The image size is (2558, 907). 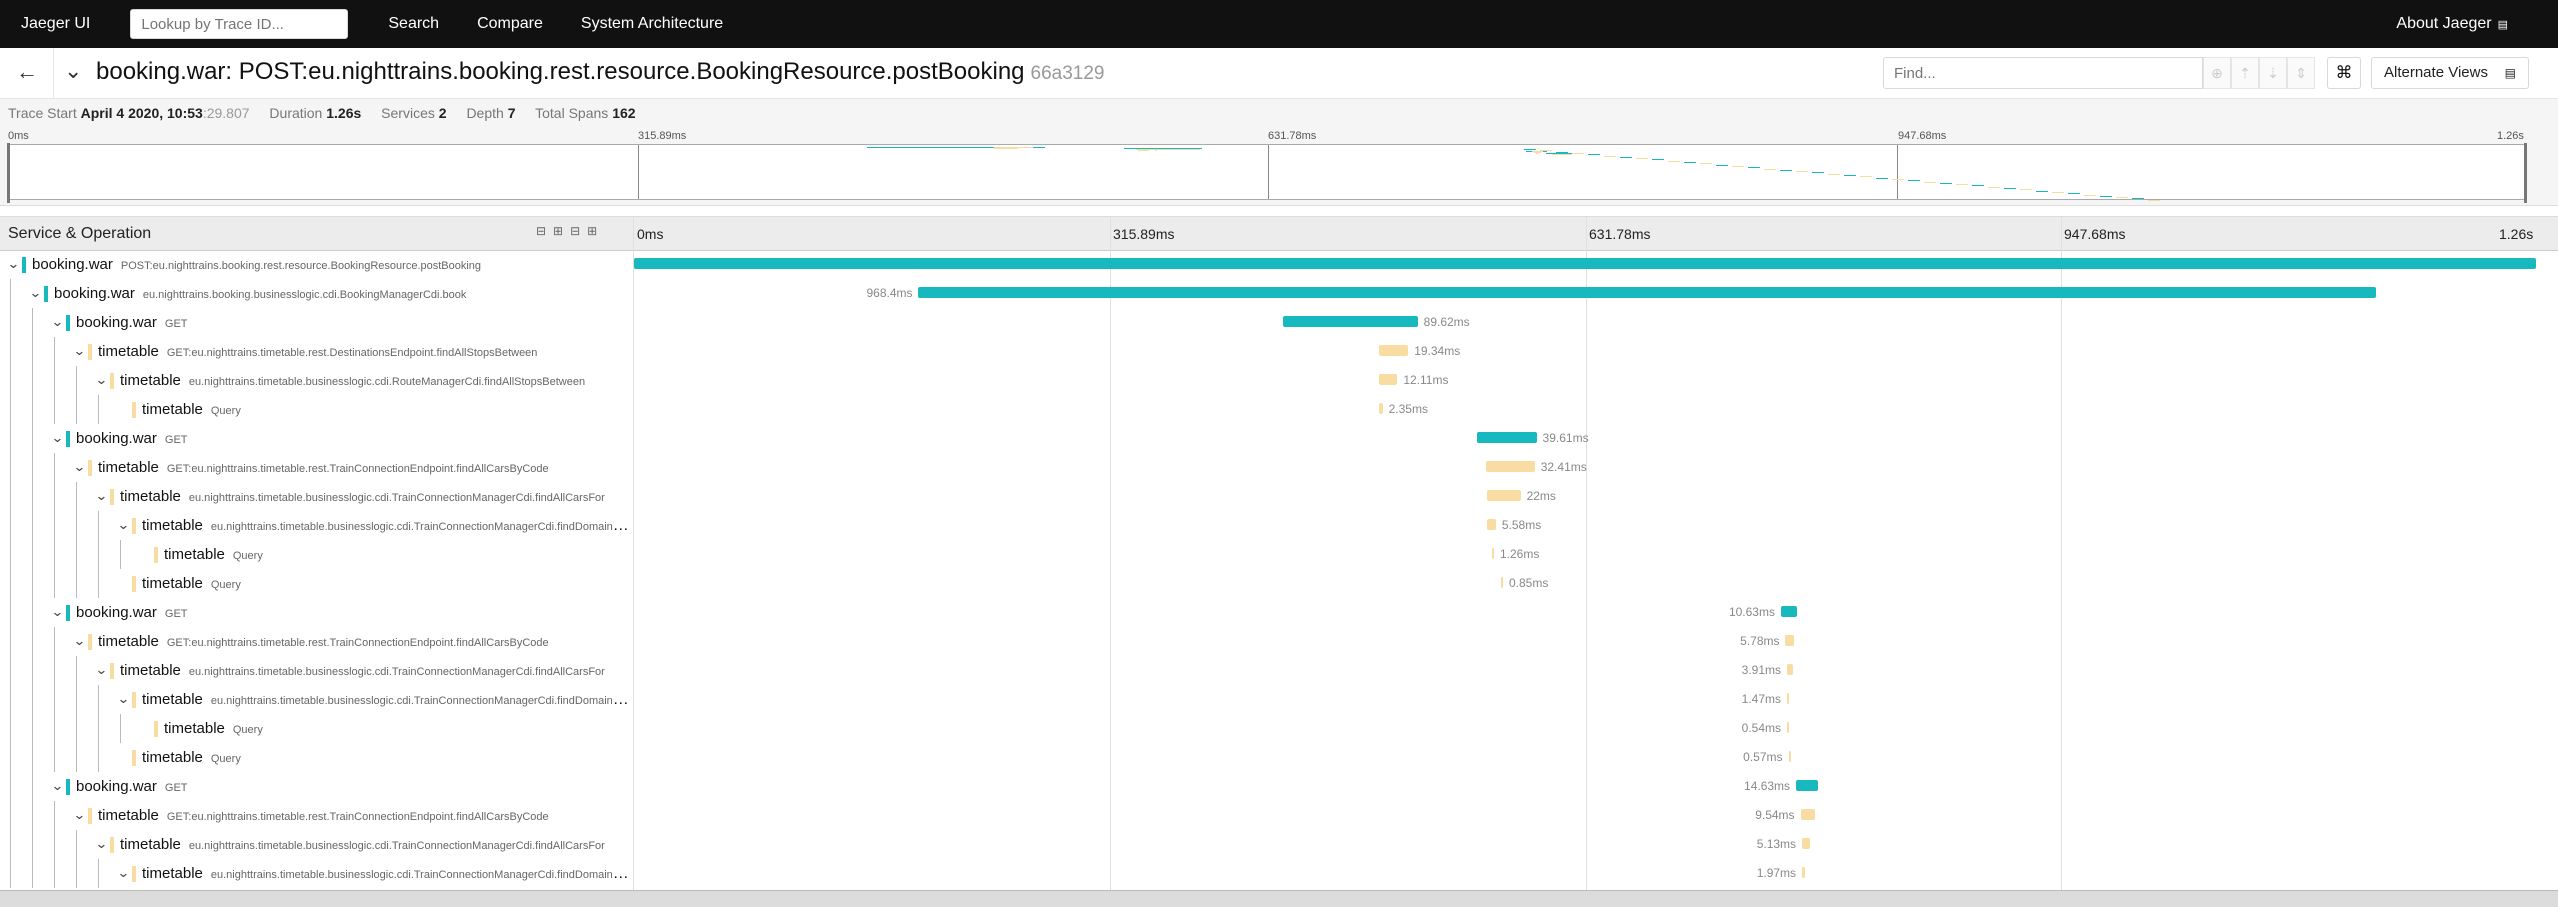 What do you see at coordinates (2452, 24) in the screenshot?
I see `about-jaeger-menu: About Jaeger ▤` at bounding box center [2452, 24].